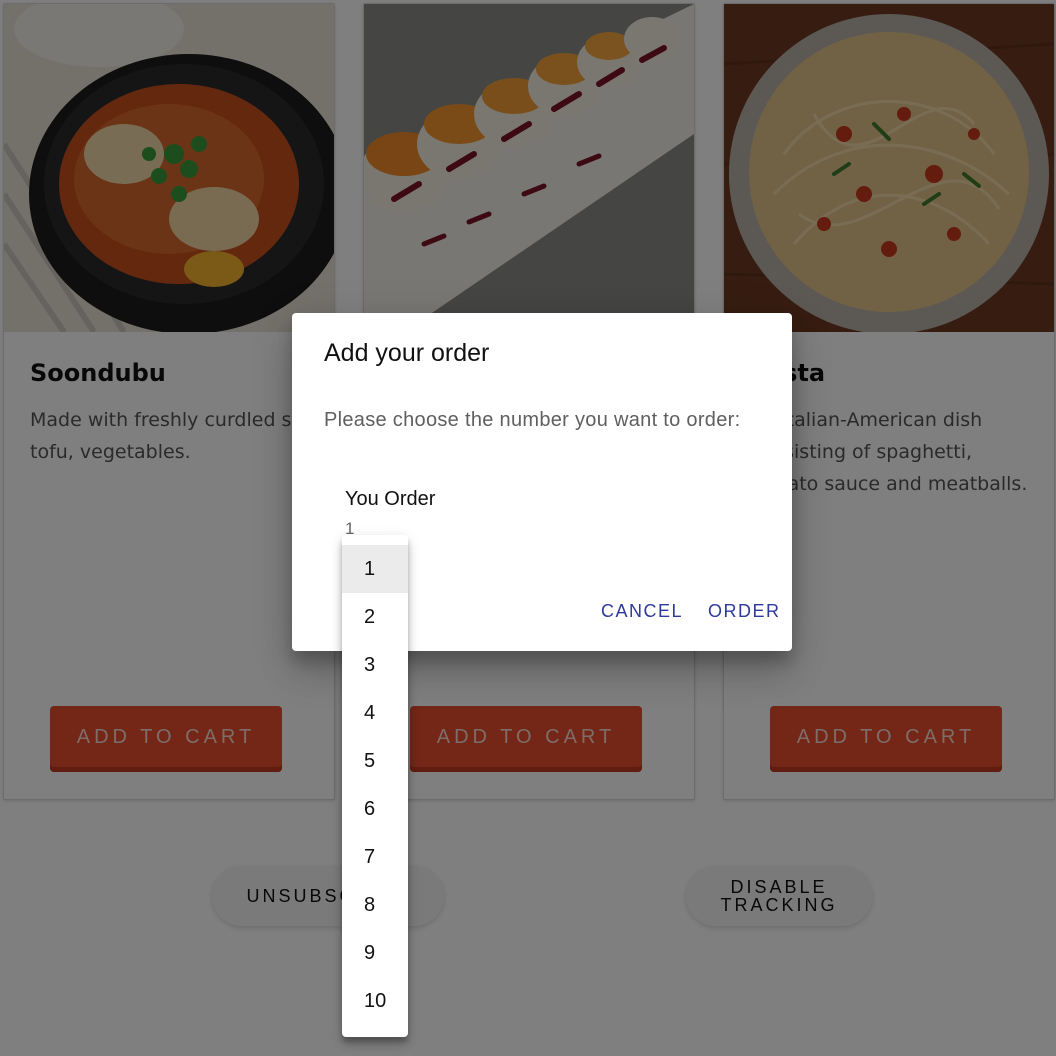  I want to click on order-button: ORDER, so click(744, 611).